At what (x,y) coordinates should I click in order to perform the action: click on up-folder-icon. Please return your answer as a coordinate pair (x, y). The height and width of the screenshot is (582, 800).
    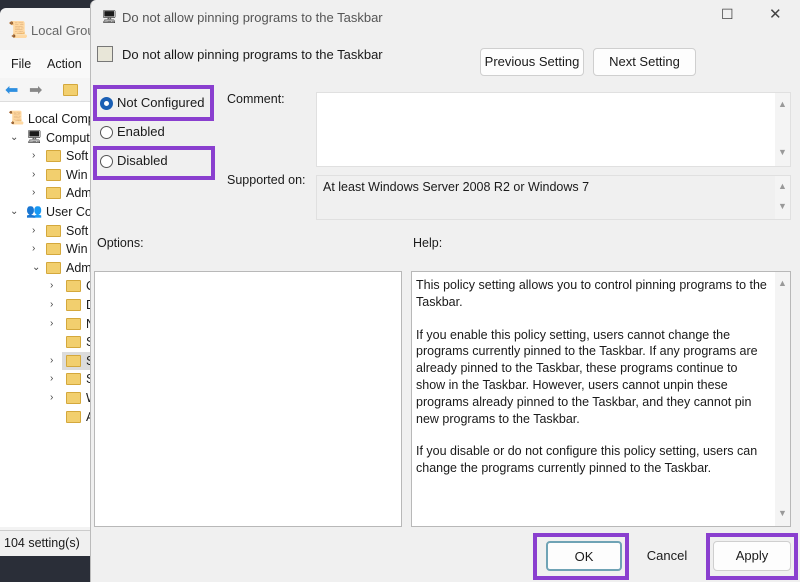
    Looking at the image, I should click on (70, 90).